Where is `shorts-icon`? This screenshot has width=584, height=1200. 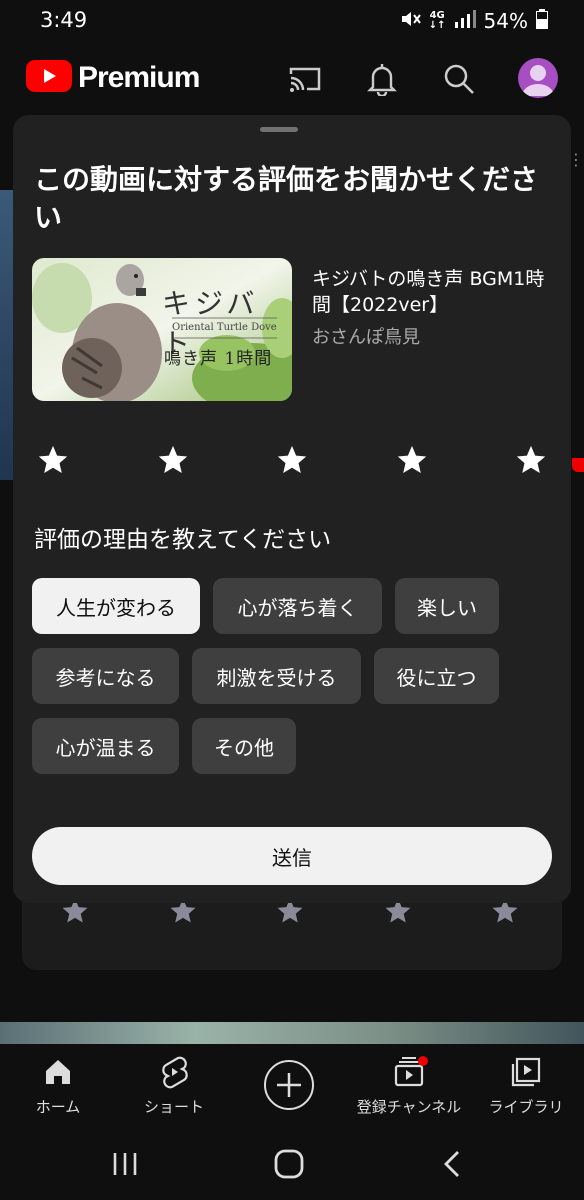
shorts-icon is located at coordinates (175, 1072).